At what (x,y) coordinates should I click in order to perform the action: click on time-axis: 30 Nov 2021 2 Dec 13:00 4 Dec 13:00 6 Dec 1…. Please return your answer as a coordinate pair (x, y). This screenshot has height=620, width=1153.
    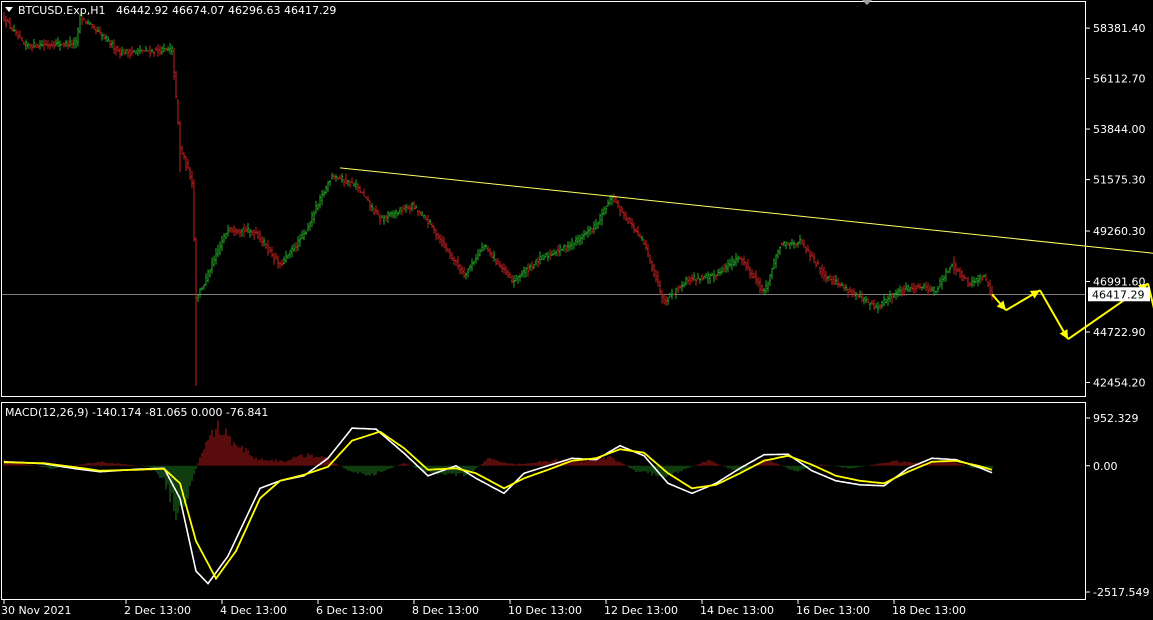
    Looking at the image, I should click on (483, 608).